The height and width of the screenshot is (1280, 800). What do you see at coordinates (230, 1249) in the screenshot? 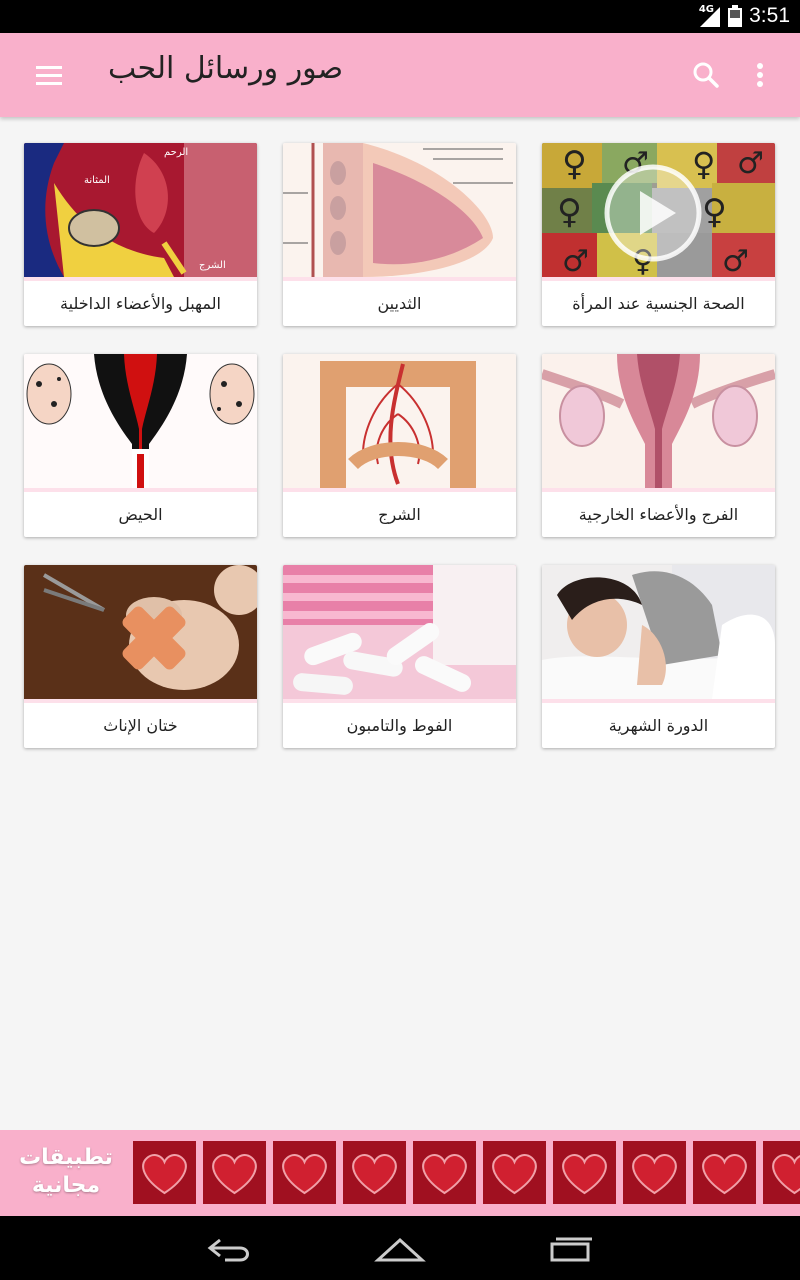
I see `back-icon` at bounding box center [230, 1249].